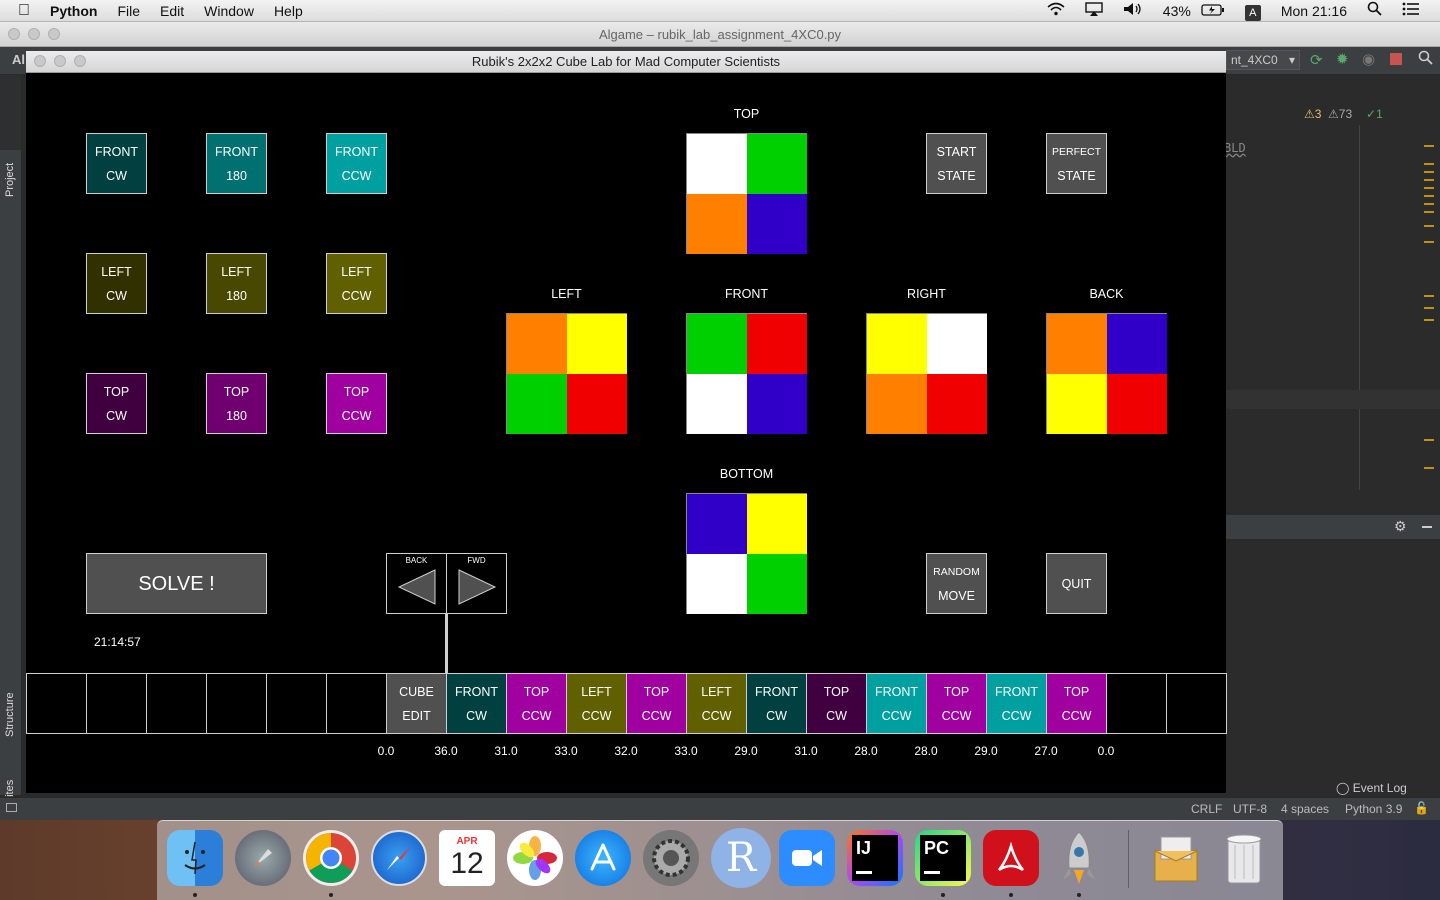 The height and width of the screenshot is (900, 1440). I want to click on front-180-button: FRONT 180, so click(236, 163).